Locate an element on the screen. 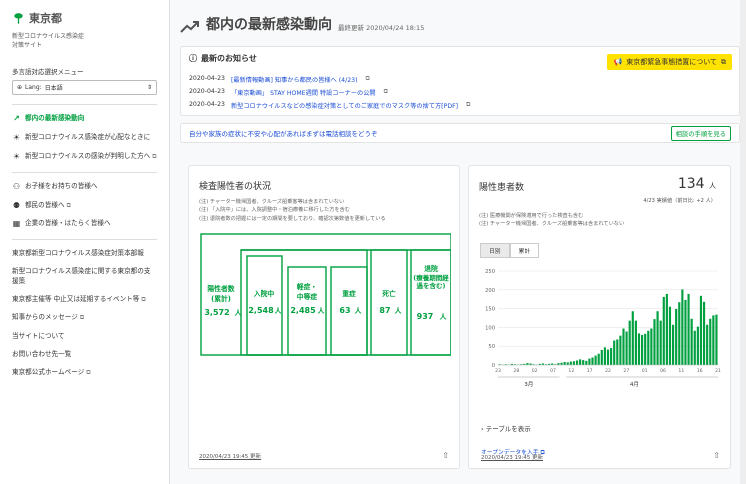 This screenshot has width=746, height=484. family-icon: ⚇ is located at coordinates (16, 186).